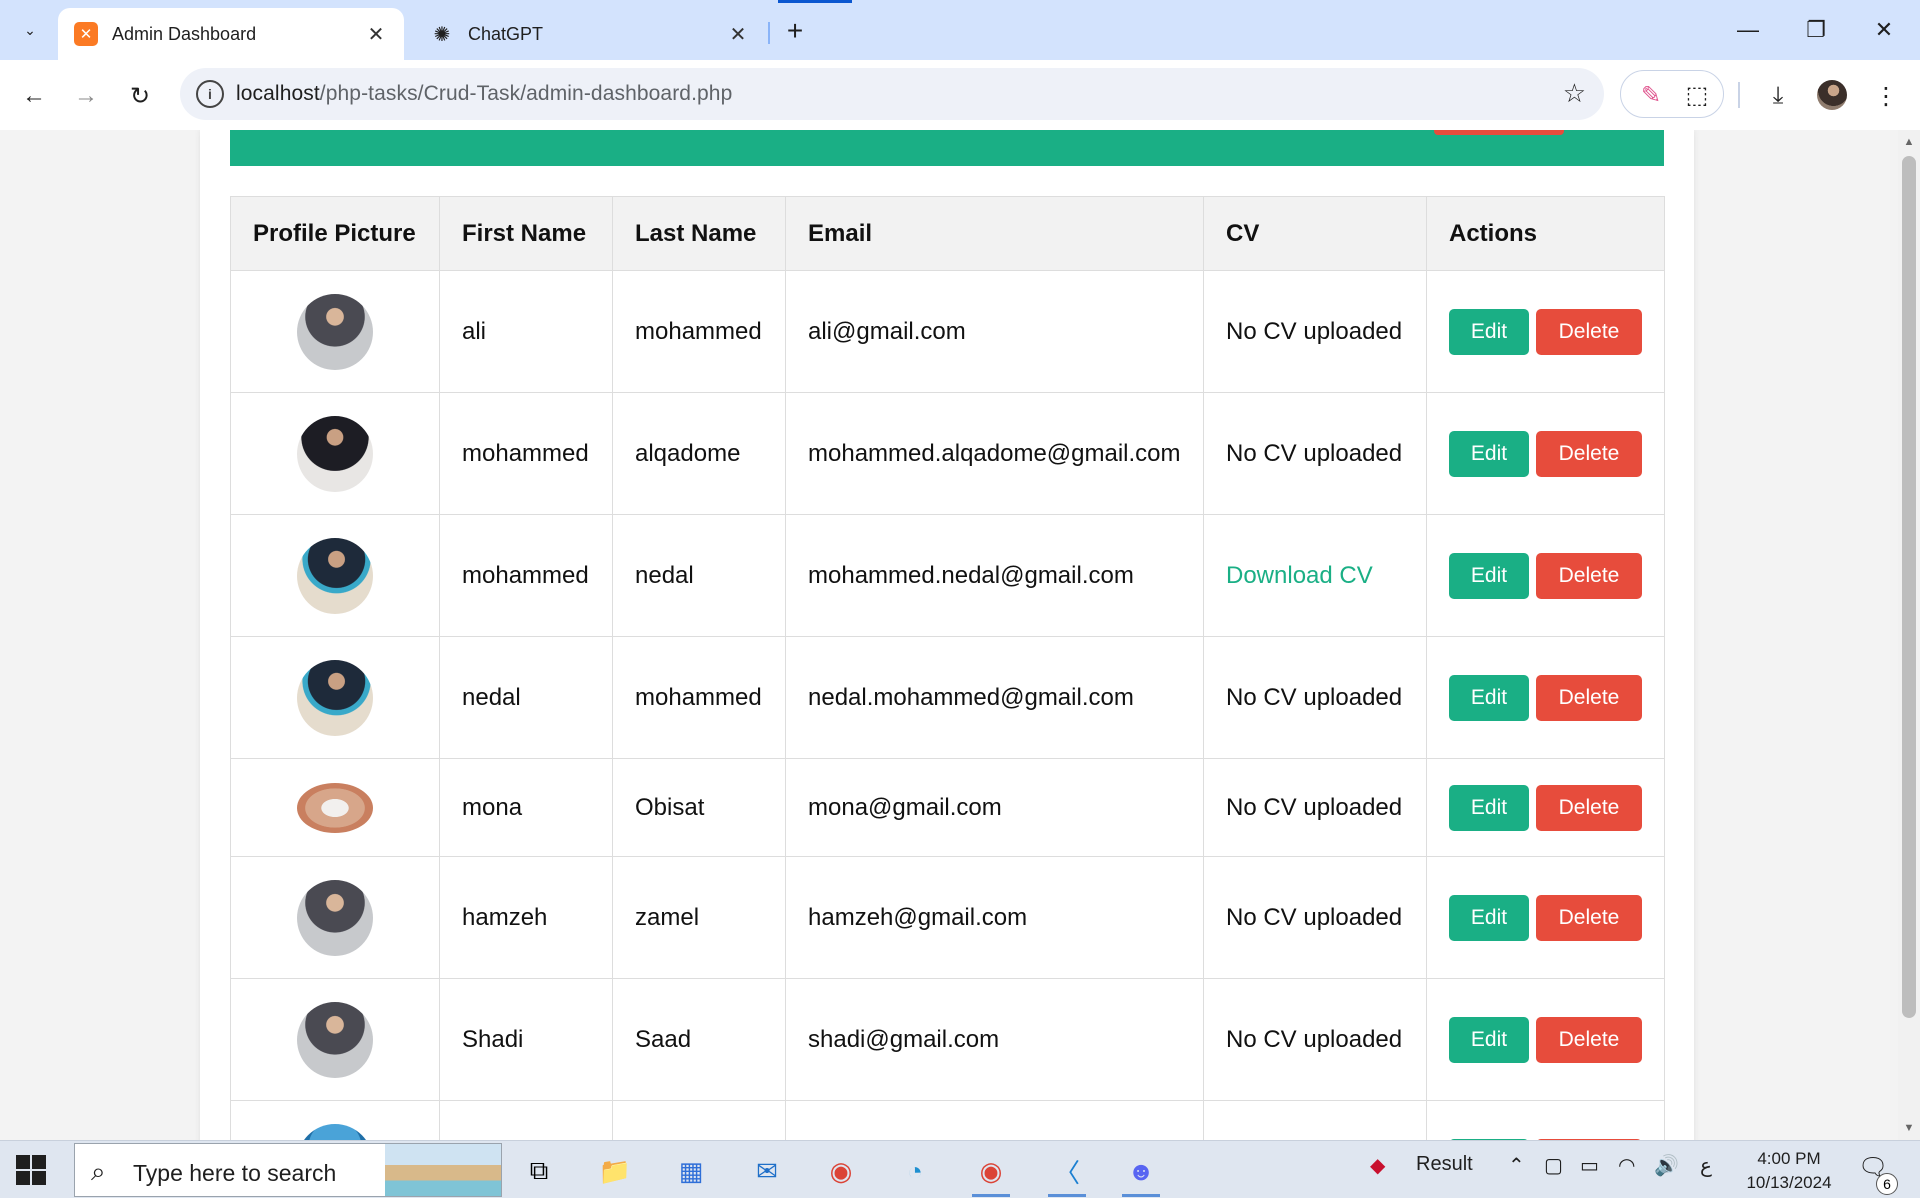 This screenshot has width=1920, height=1198. What do you see at coordinates (691, 1171) in the screenshot?
I see `microsoft-store-icon: ▦` at bounding box center [691, 1171].